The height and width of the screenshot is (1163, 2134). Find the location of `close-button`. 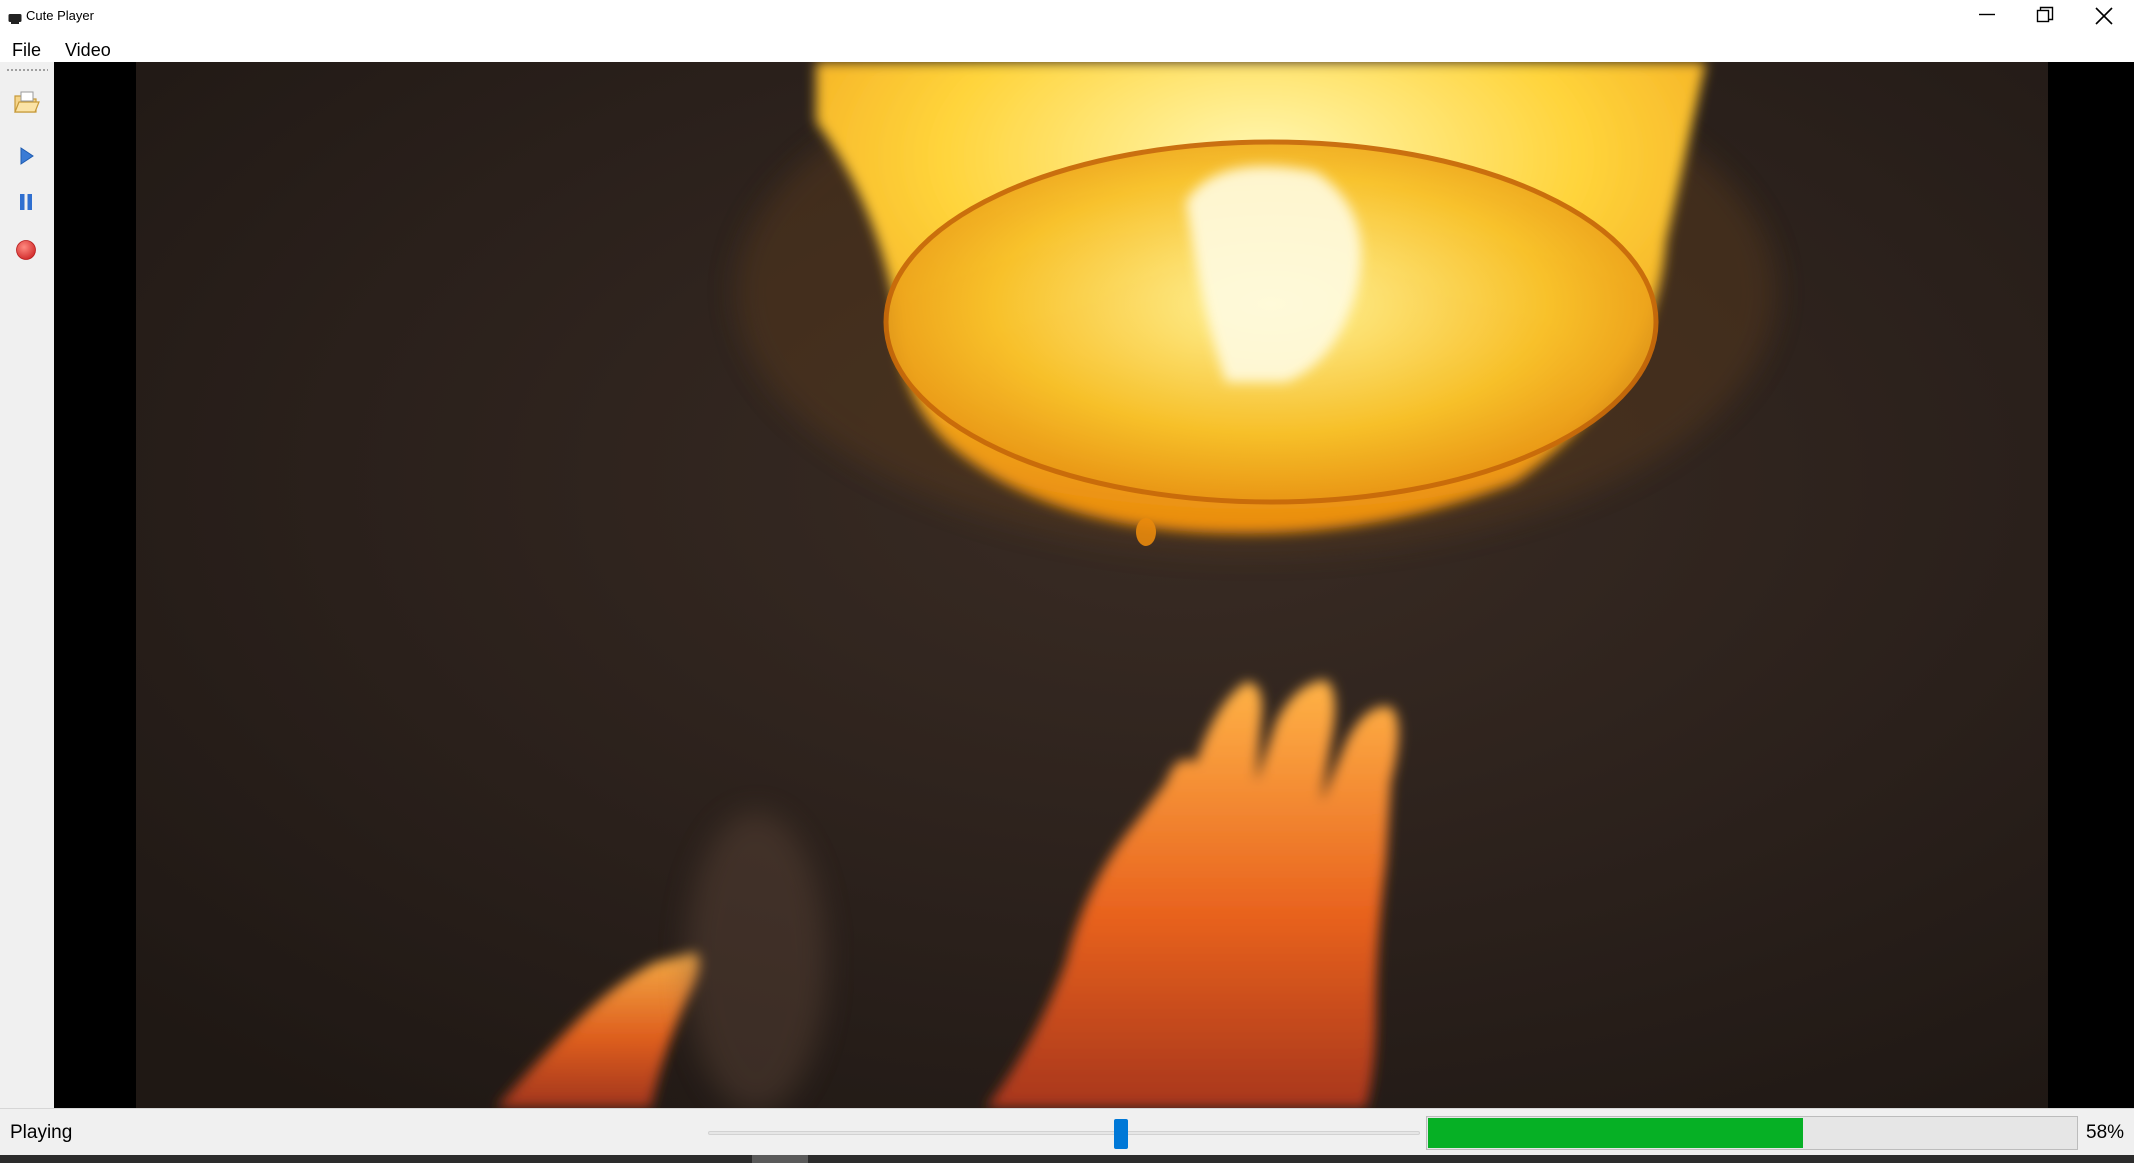

close-button is located at coordinates (2103, 15).